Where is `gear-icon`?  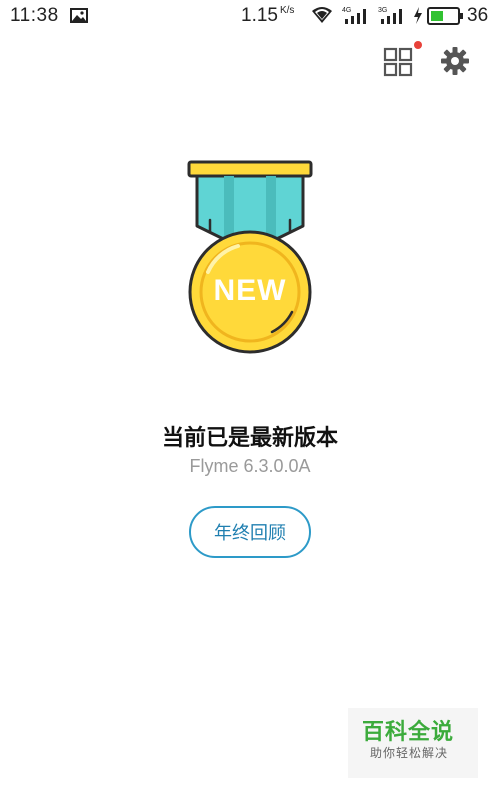 gear-icon is located at coordinates (455, 61).